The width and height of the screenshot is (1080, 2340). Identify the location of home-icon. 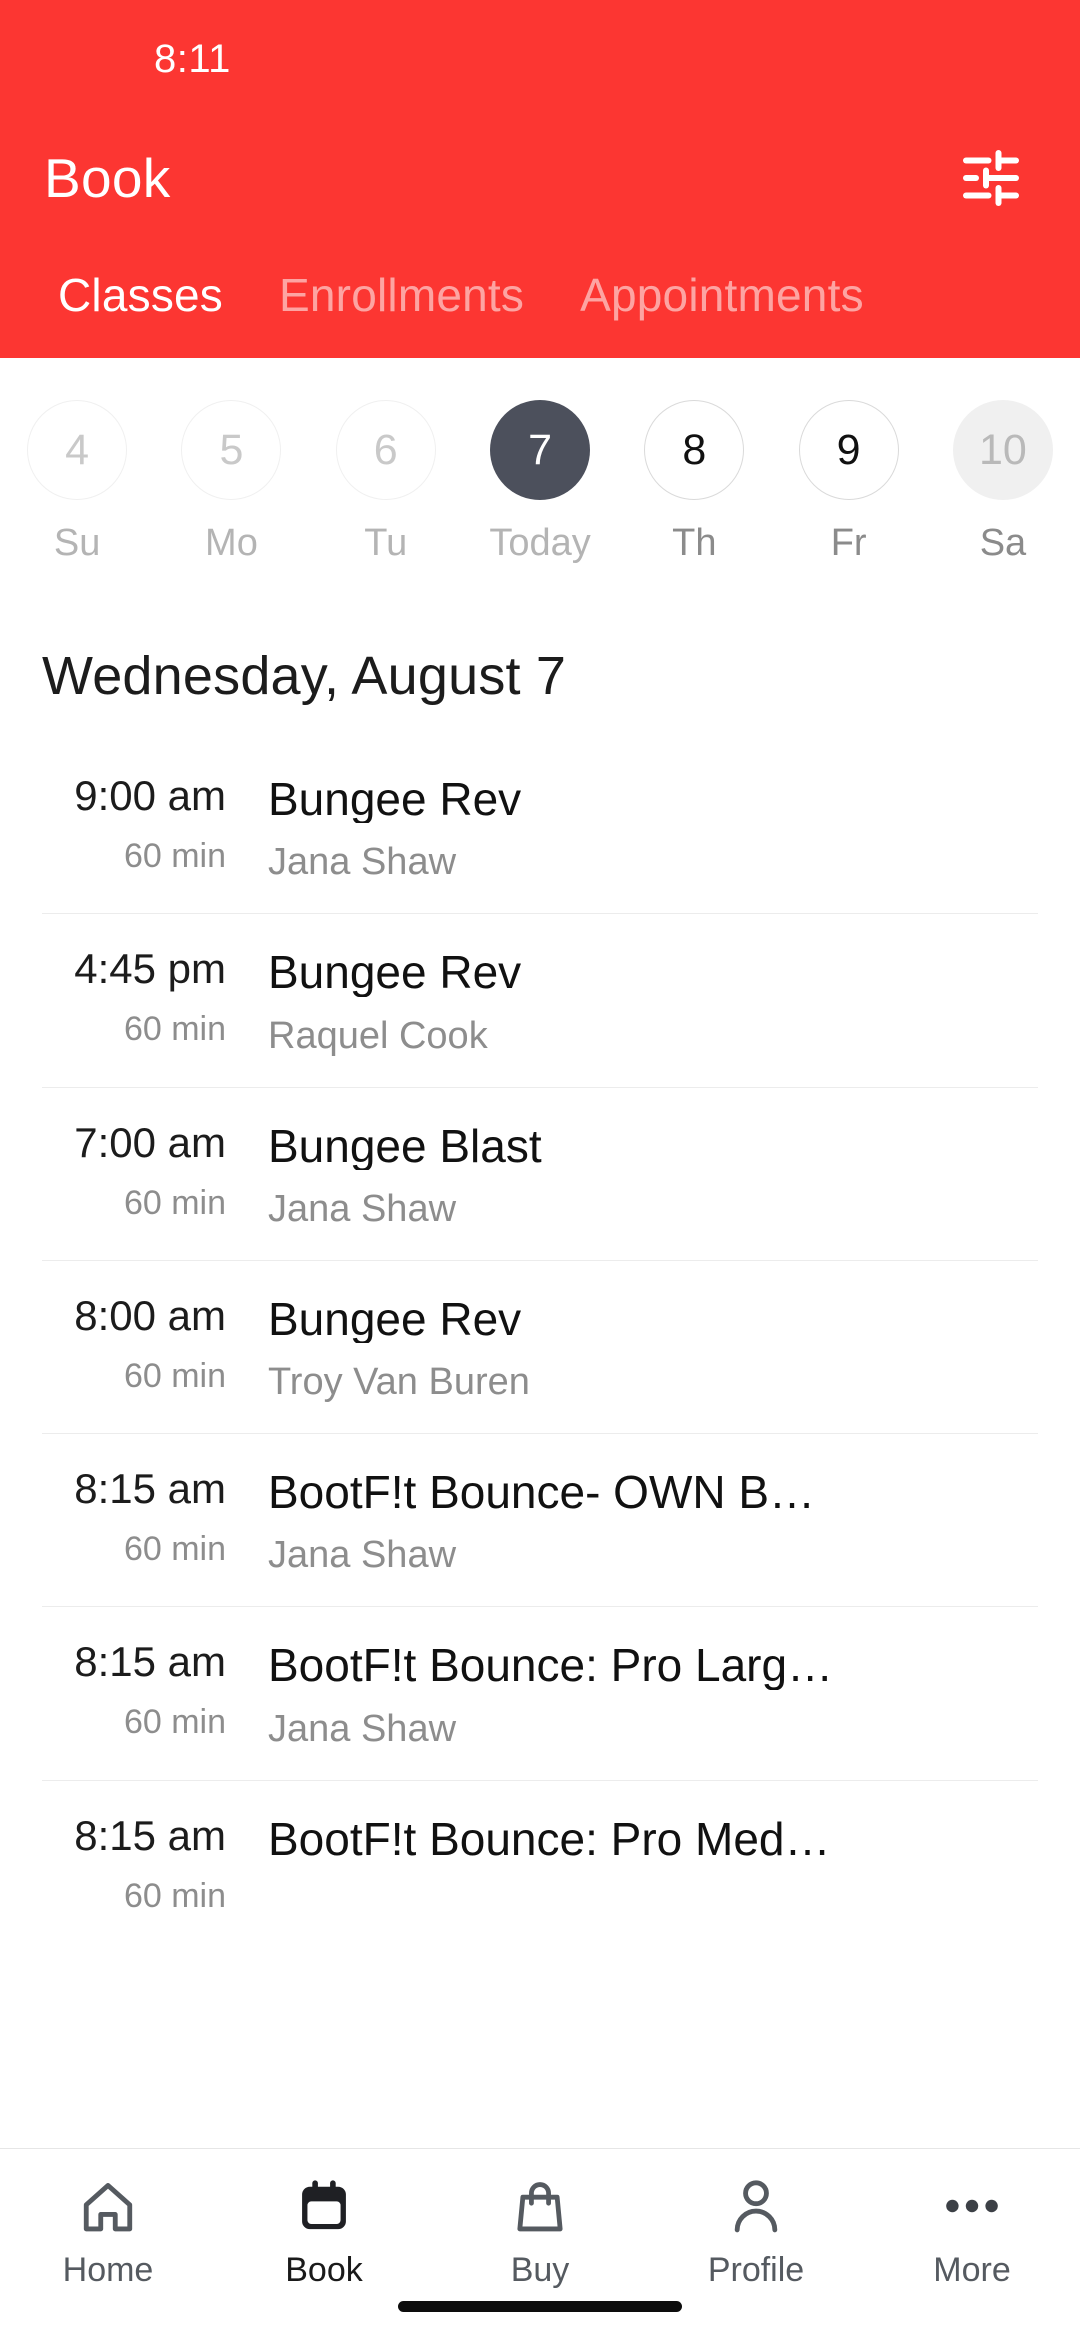
(108, 2206).